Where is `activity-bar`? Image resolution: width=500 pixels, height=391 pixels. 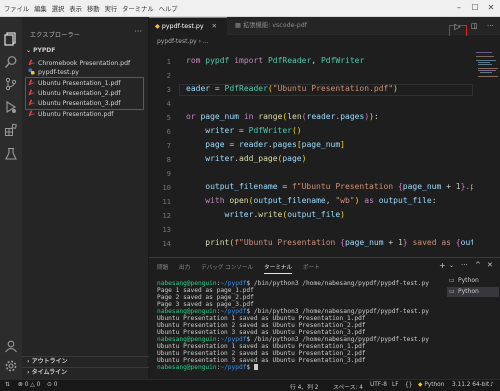
activity-bar is located at coordinates (11, 198).